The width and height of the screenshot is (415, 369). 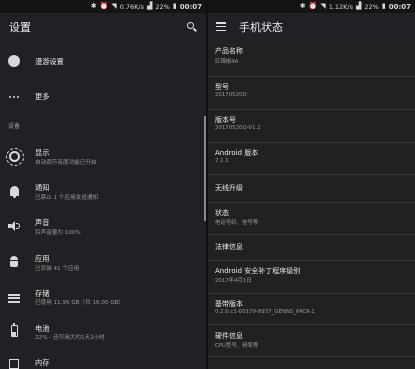 I want to click on settings-item-summary: 铃声音量为 100%, so click(x=58, y=233).